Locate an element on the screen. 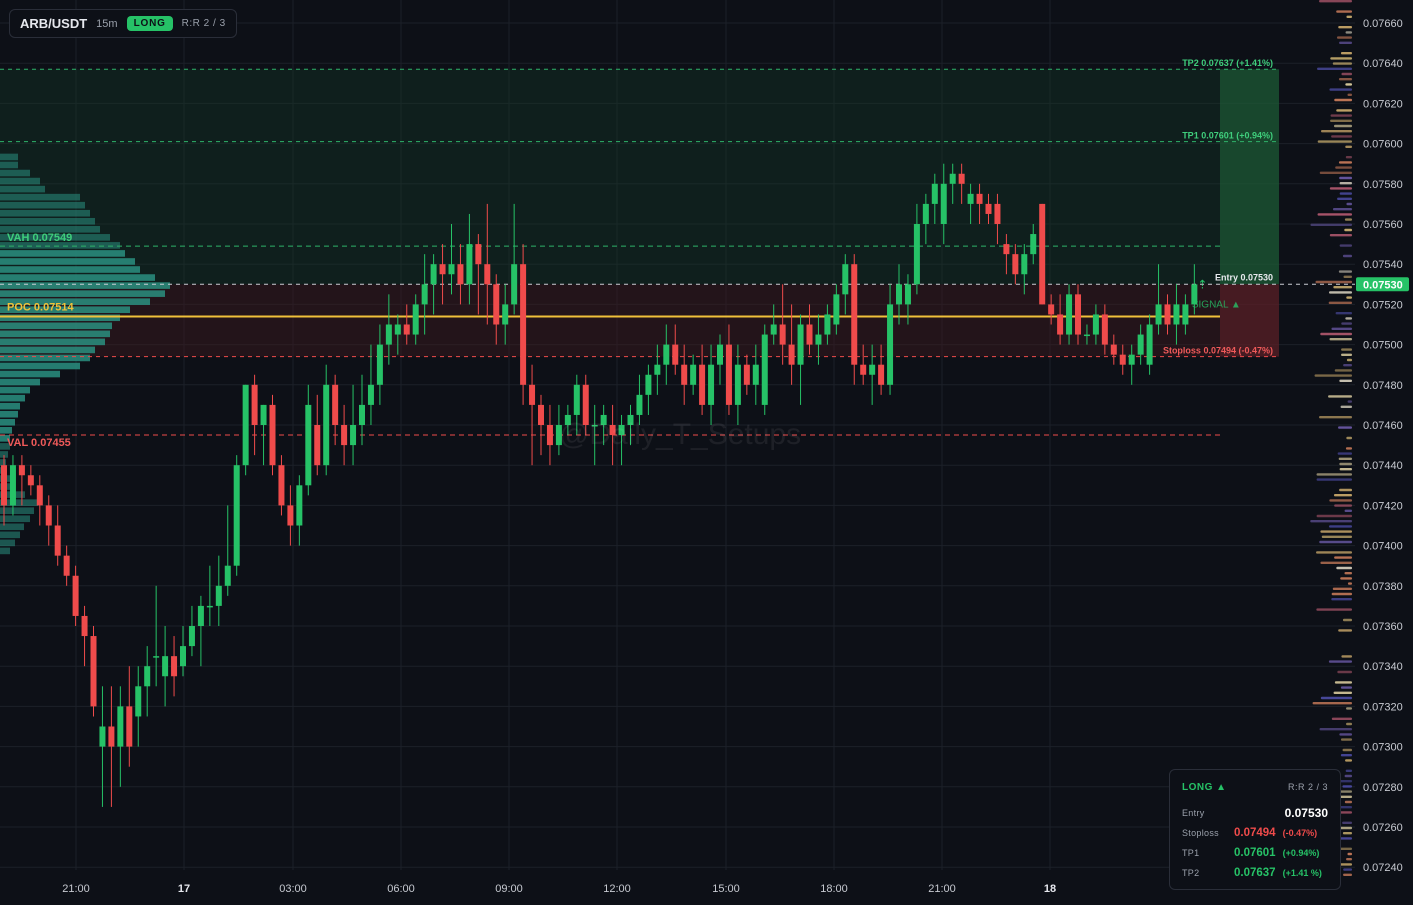 The width and height of the screenshot is (1413, 905). timeframe-label: 15m is located at coordinates (106, 24).